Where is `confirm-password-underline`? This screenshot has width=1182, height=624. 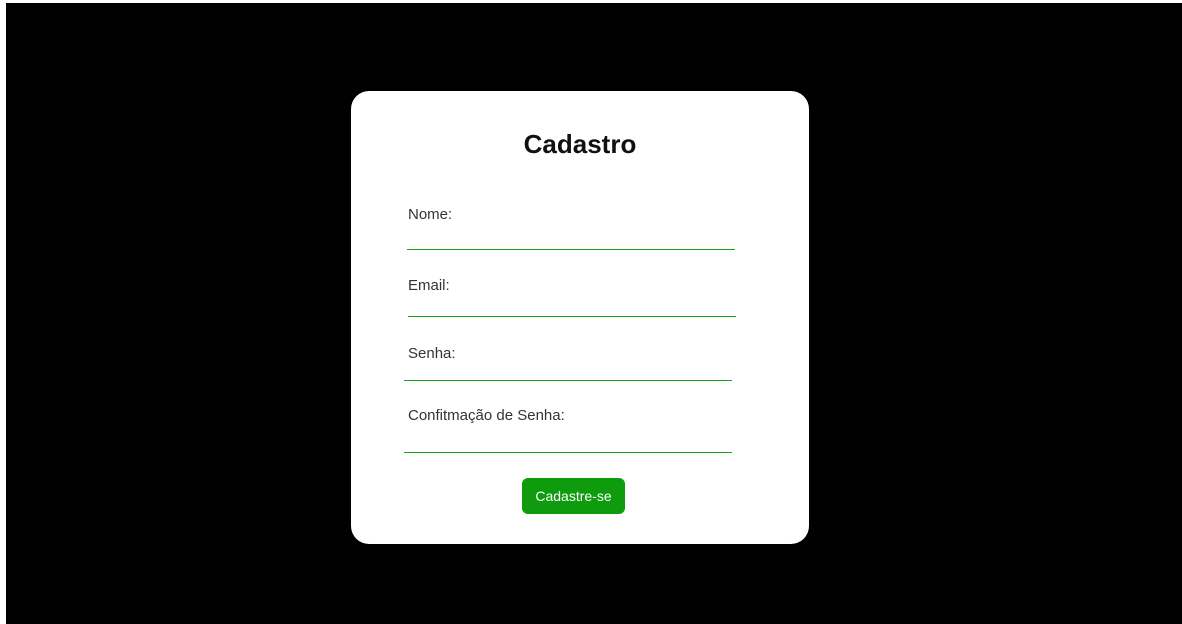 confirm-password-underline is located at coordinates (568, 452).